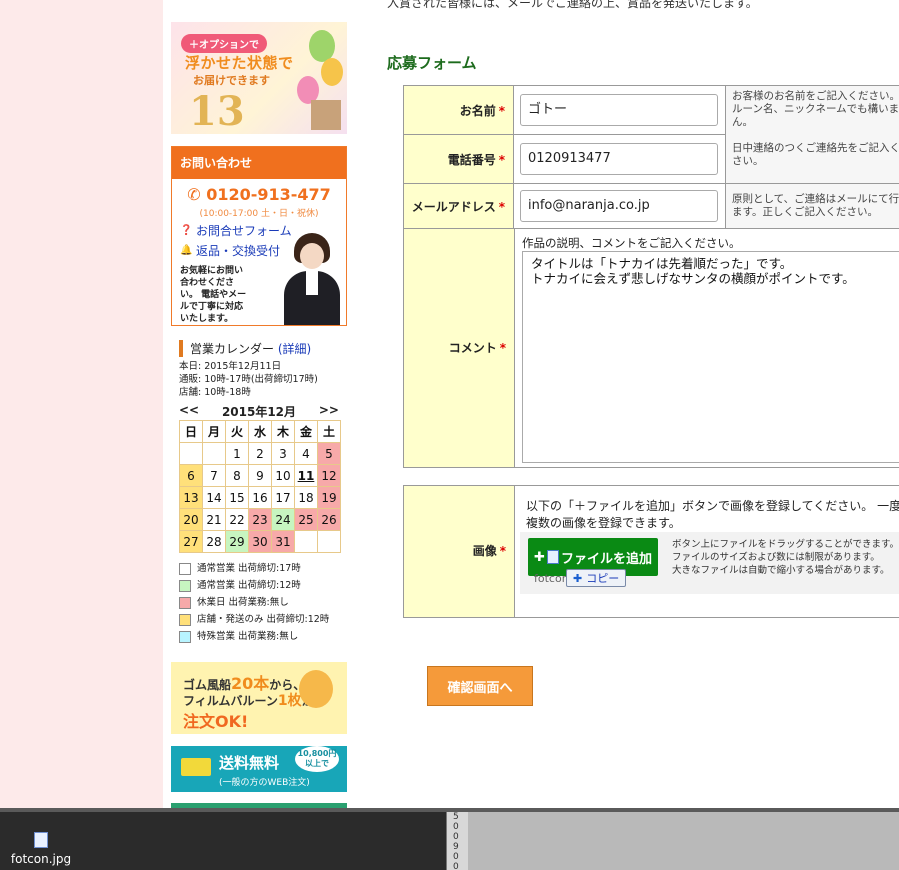 Image resolution: width=899 pixels, height=870 pixels. Describe the element at coordinates (552, 557) in the screenshot. I see `file-icon` at that location.